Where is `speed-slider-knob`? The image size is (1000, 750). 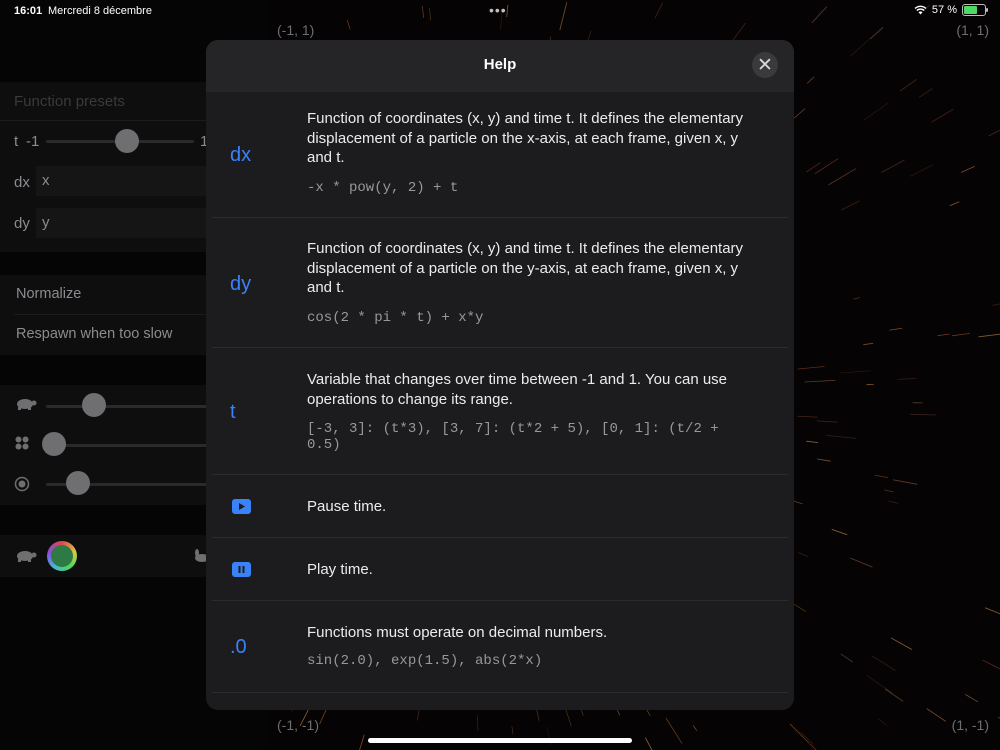 speed-slider-knob is located at coordinates (94, 405).